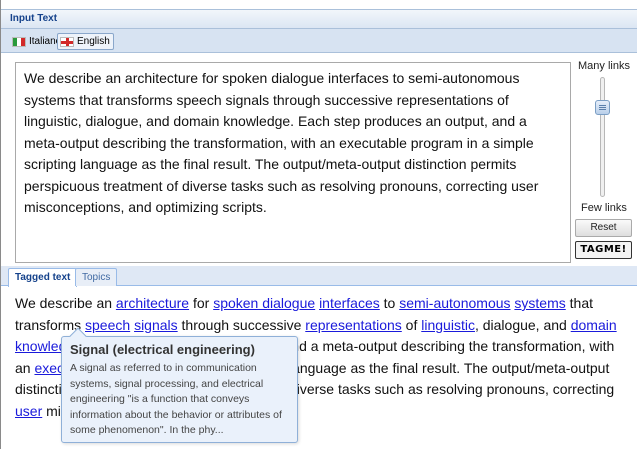 This screenshot has width=637, height=449. I want to click on plain-text-segment: , dialogue, and, so click(522, 324).